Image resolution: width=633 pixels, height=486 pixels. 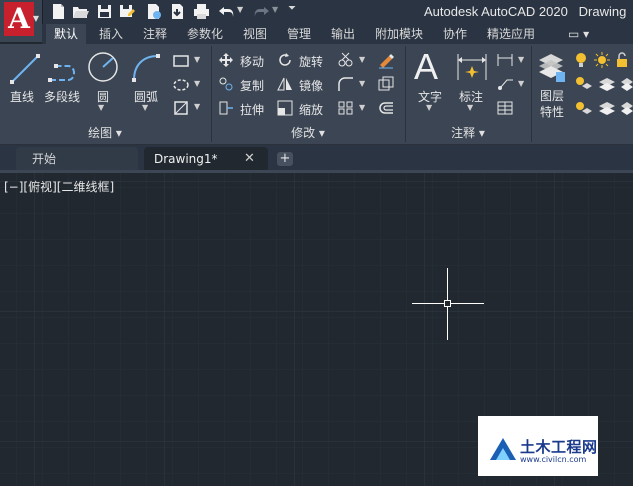 What do you see at coordinates (553, 459) in the screenshot?
I see `watermark-url: www.civilcn.com` at bounding box center [553, 459].